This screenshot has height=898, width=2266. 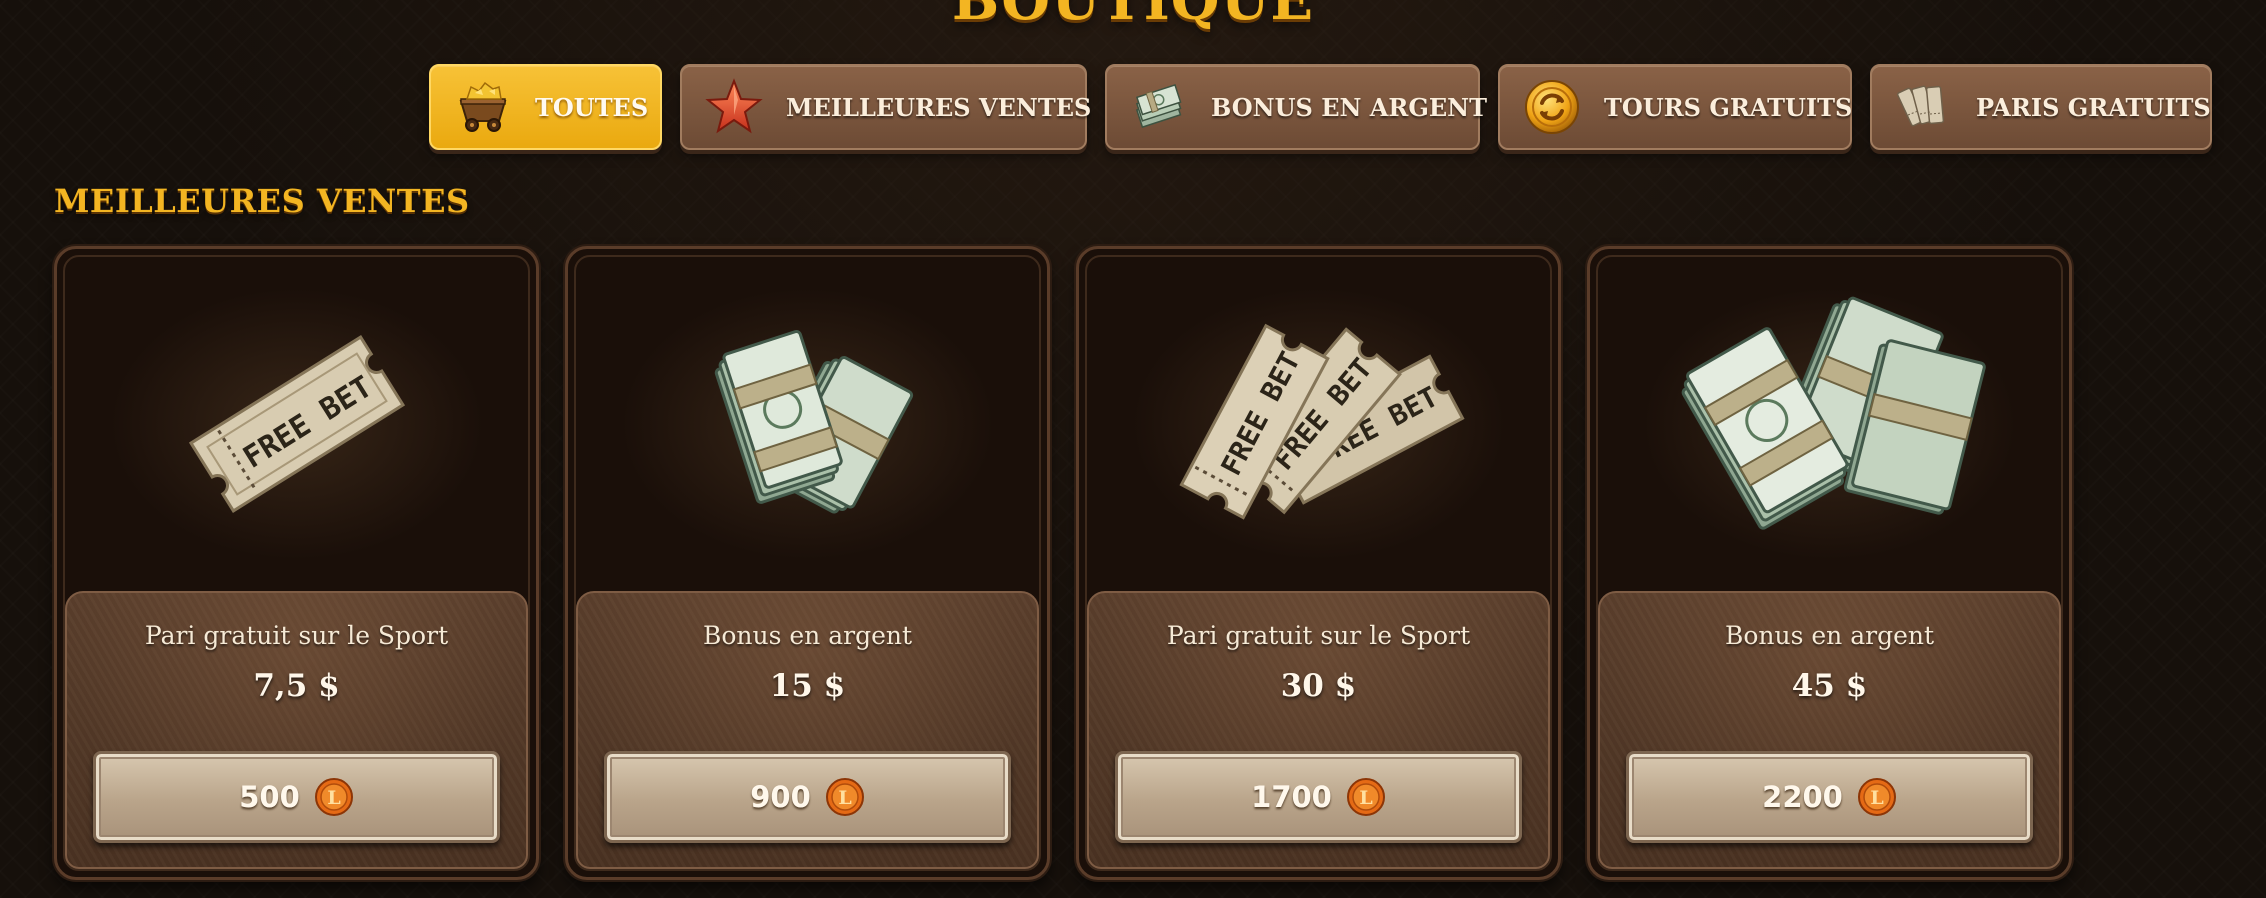 I want to click on cash-bundle-icon, so click(x=1158, y=106).